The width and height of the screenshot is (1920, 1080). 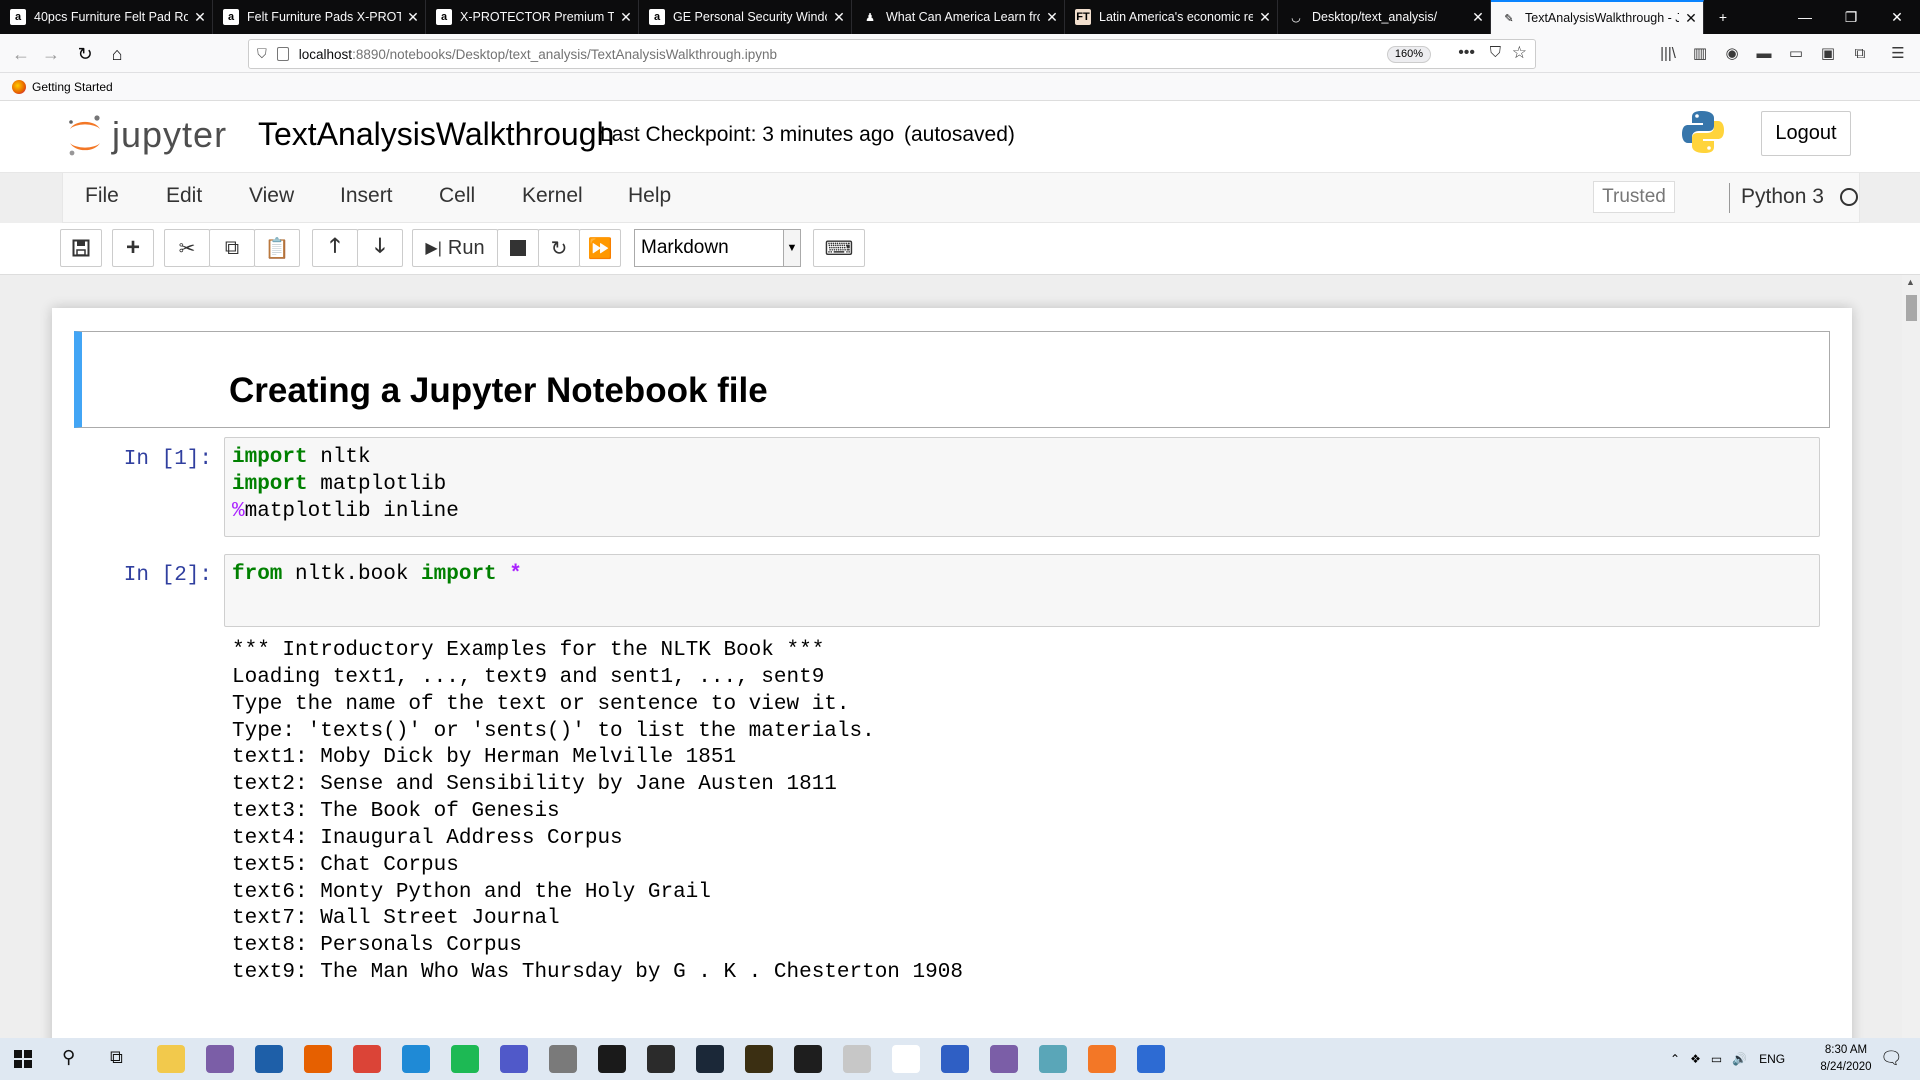 What do you see at coordinates (1828, 54) in the screenshot?
I see `extension-3-icon: ▣` at bounding box center [1828, 54].